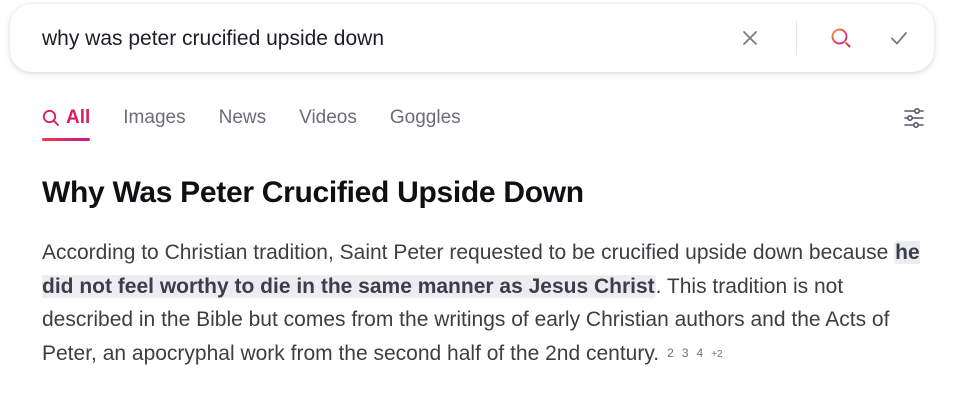  Describe the element at coordinates (154, 117) in the screenshot. I see `tab-label: Images` at that location.